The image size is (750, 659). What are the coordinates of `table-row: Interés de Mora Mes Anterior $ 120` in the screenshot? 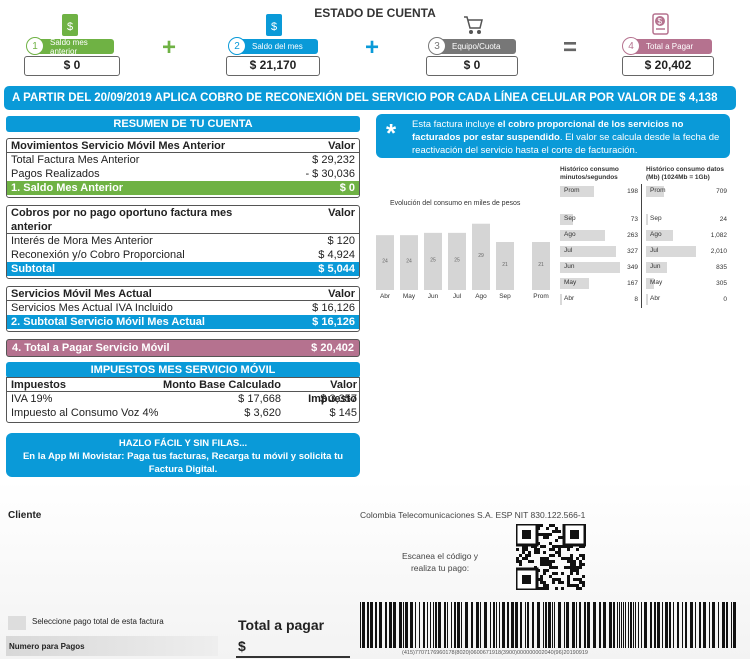 It's located at (183, 241).